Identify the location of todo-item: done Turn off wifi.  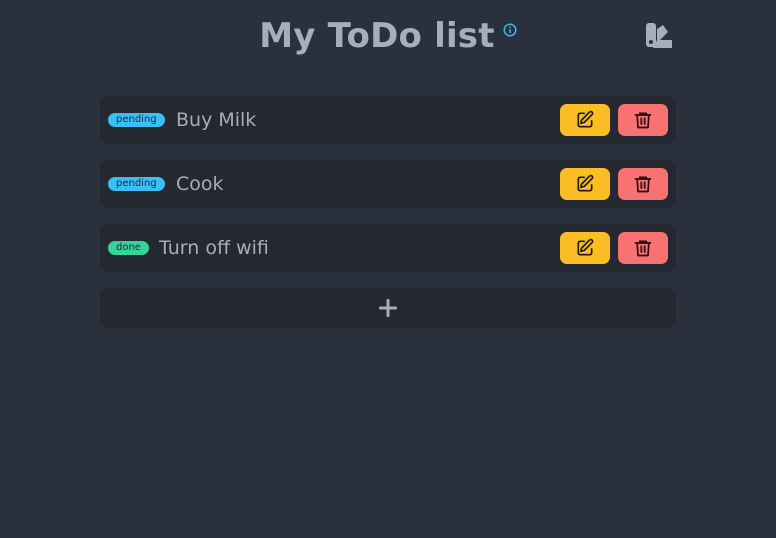
(388, 248).